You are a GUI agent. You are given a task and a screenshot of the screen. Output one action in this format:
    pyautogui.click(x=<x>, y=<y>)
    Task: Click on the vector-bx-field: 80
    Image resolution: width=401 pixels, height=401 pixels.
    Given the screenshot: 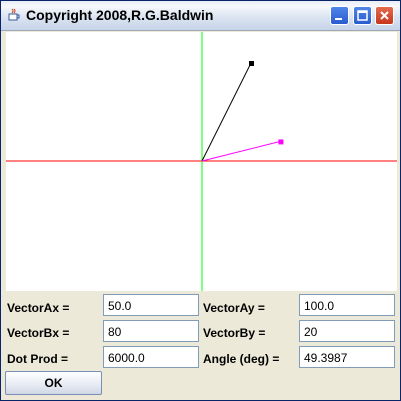 What is the action you would take?
    pyautogui.click(x=151, y=331)
    